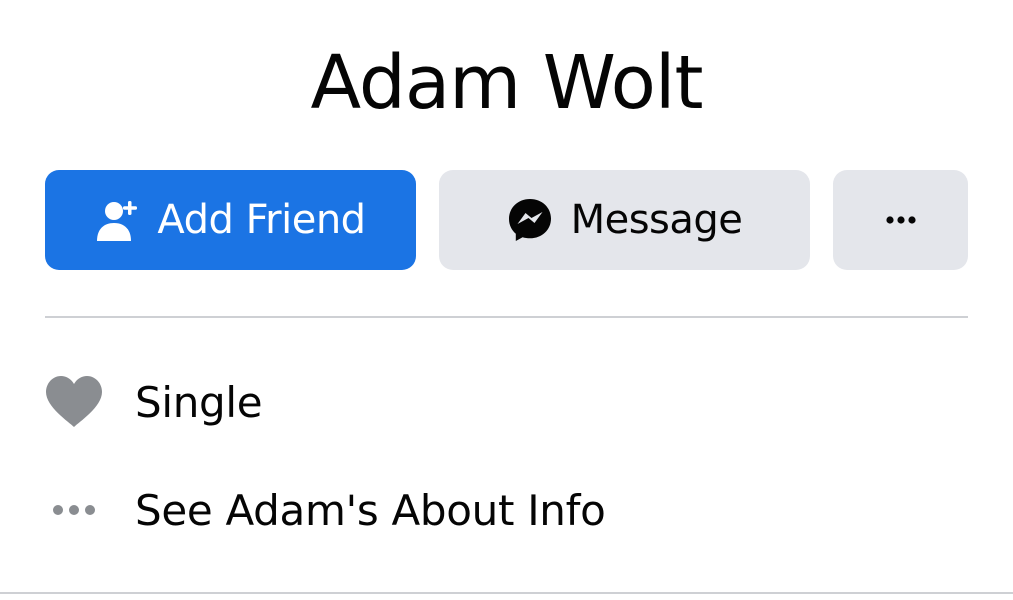 The image size is (1013, 600). I want to click on message-label: Message, so click(656, 220).